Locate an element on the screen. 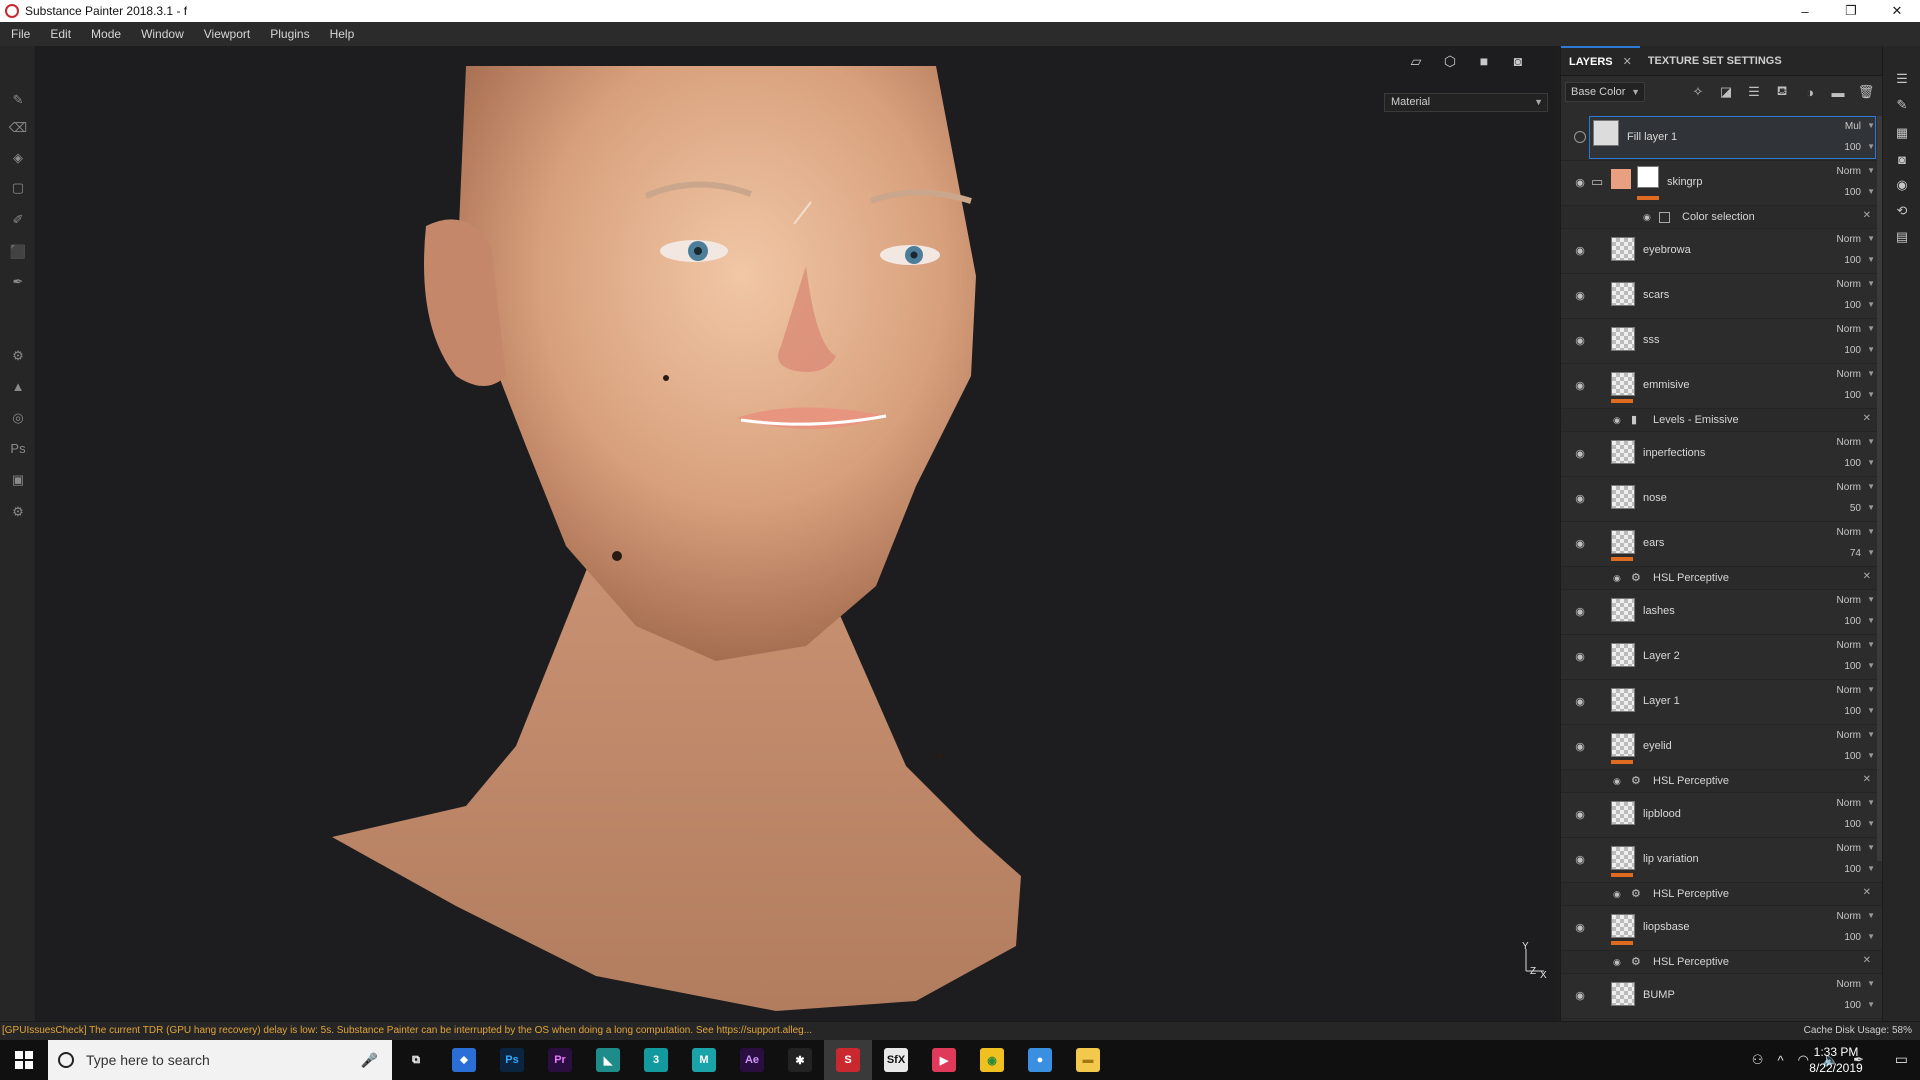 Image resolution: width=1920 pixels, height=1080 pixels. smudge-icon: ✐ is located at coordinates (18, 220).